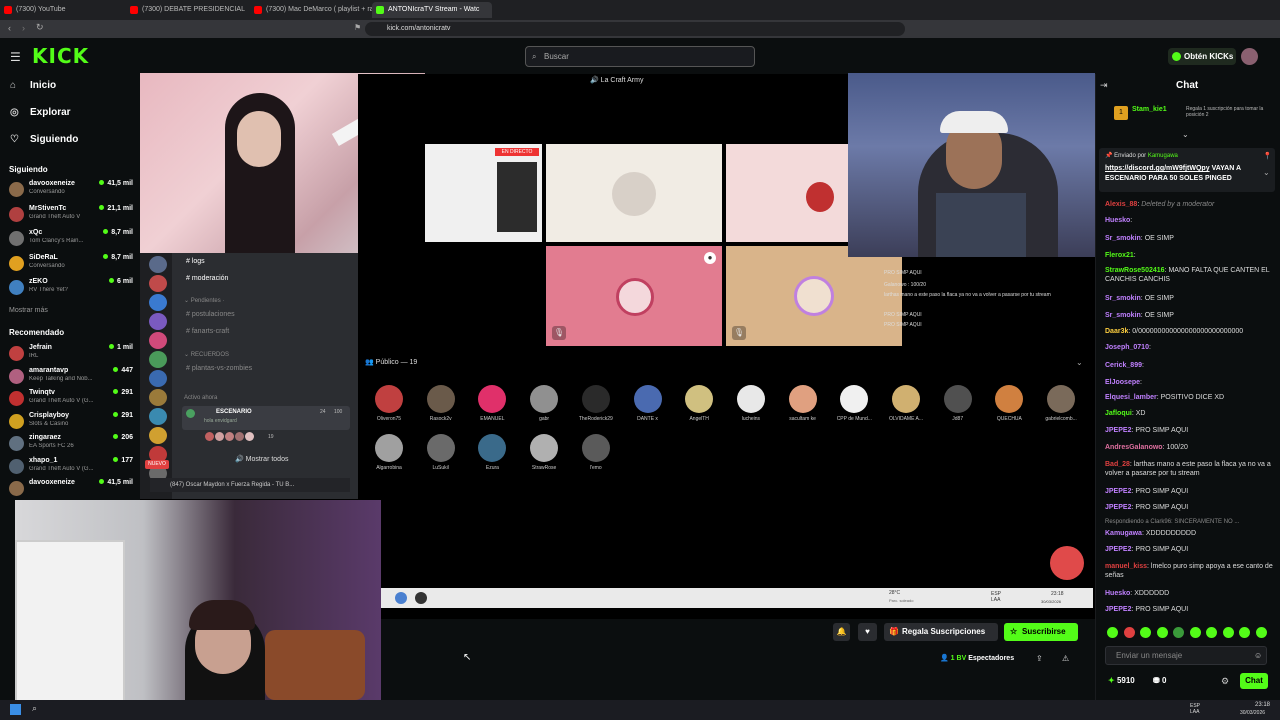  I want to click on chat-username: Kamugawa, so click(1123, 533).